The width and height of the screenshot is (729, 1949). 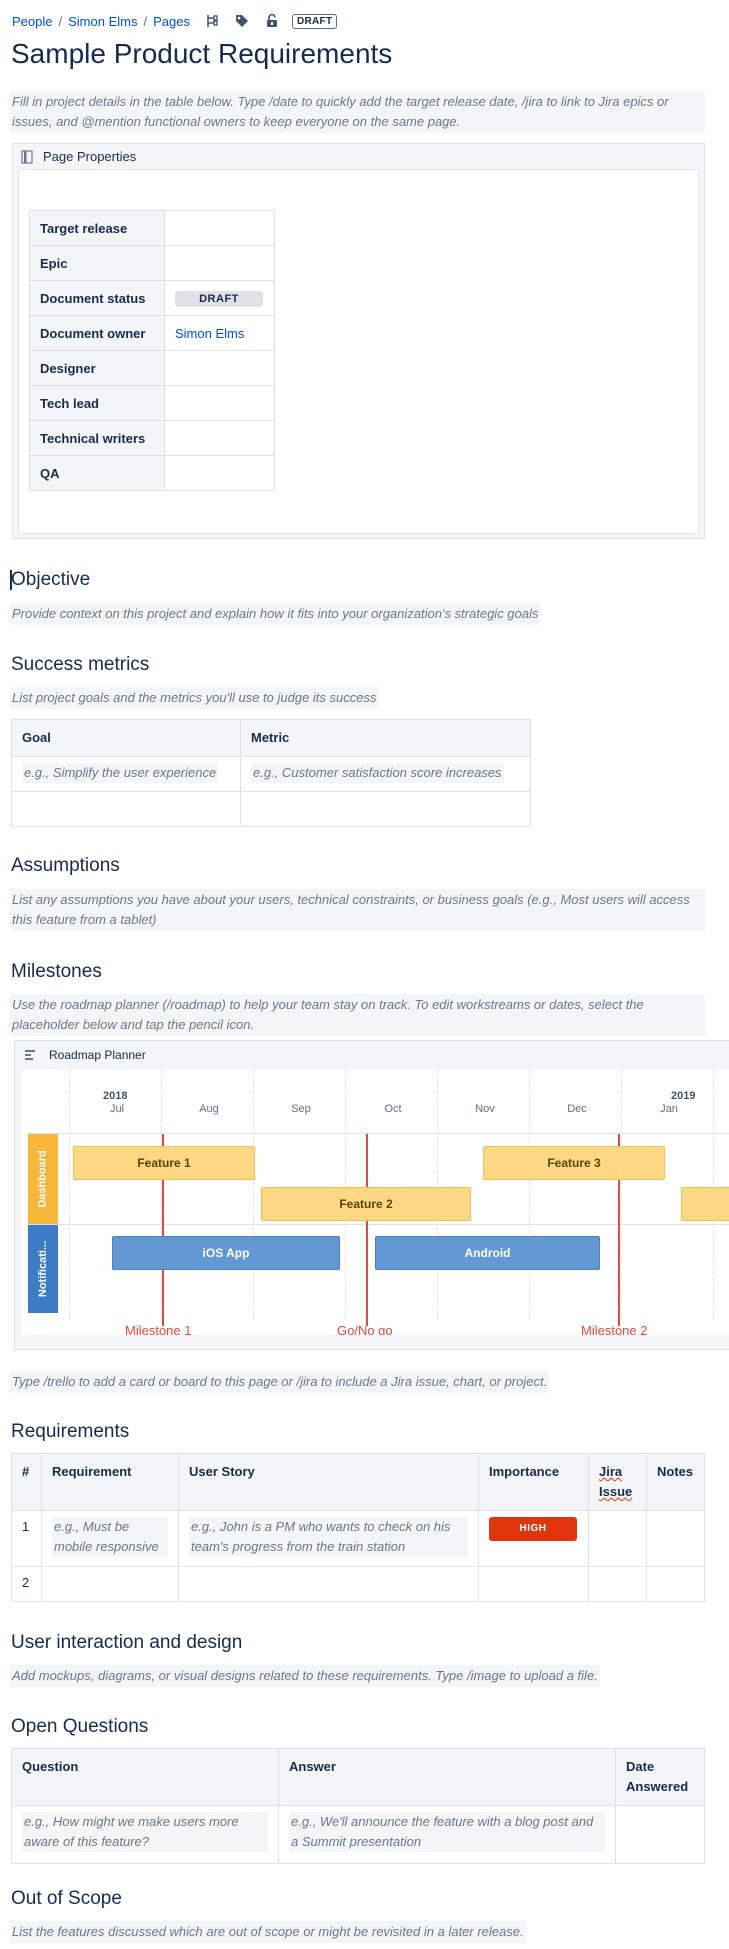 I want to click on requirement-cell, so click(x=110, y=1584).